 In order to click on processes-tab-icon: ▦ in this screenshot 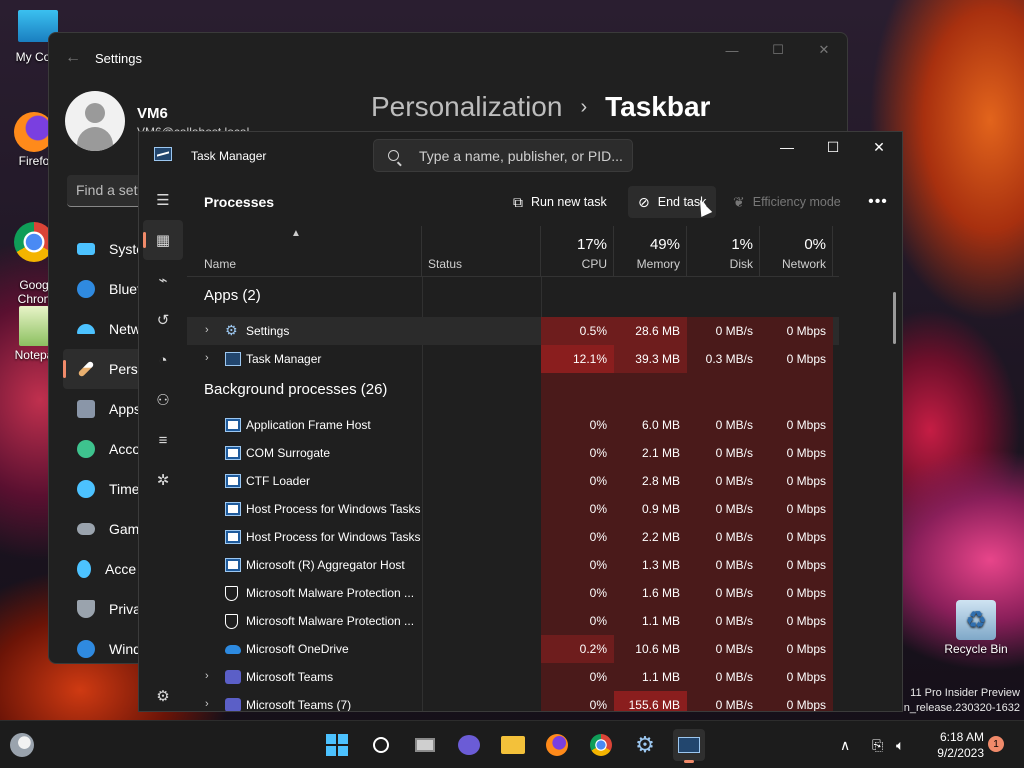, I will do `click(163, 240)`.